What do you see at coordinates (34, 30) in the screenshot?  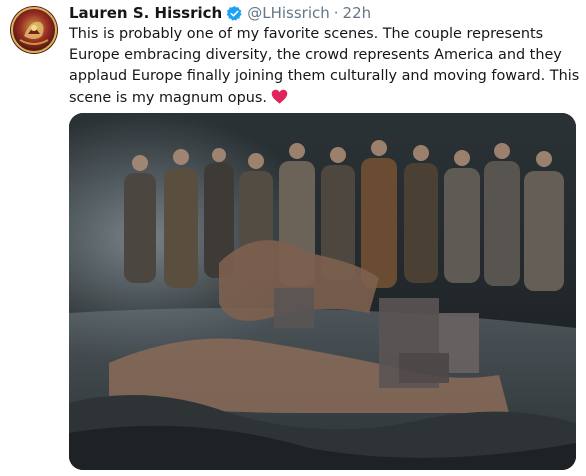 I see `author-avatar` at bounding box center [34, 30].